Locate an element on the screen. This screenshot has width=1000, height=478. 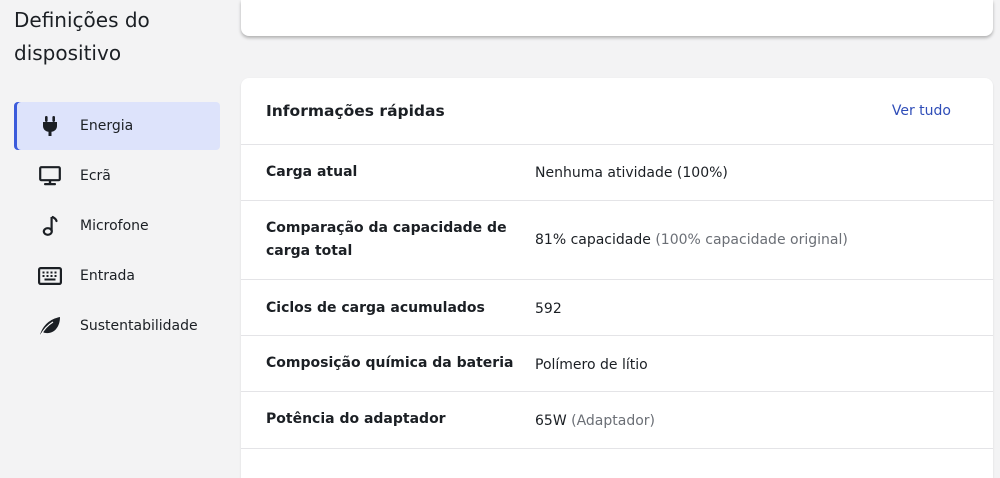
row-label: Ciclos de carga acumulados is located at coordinates (375, 308).